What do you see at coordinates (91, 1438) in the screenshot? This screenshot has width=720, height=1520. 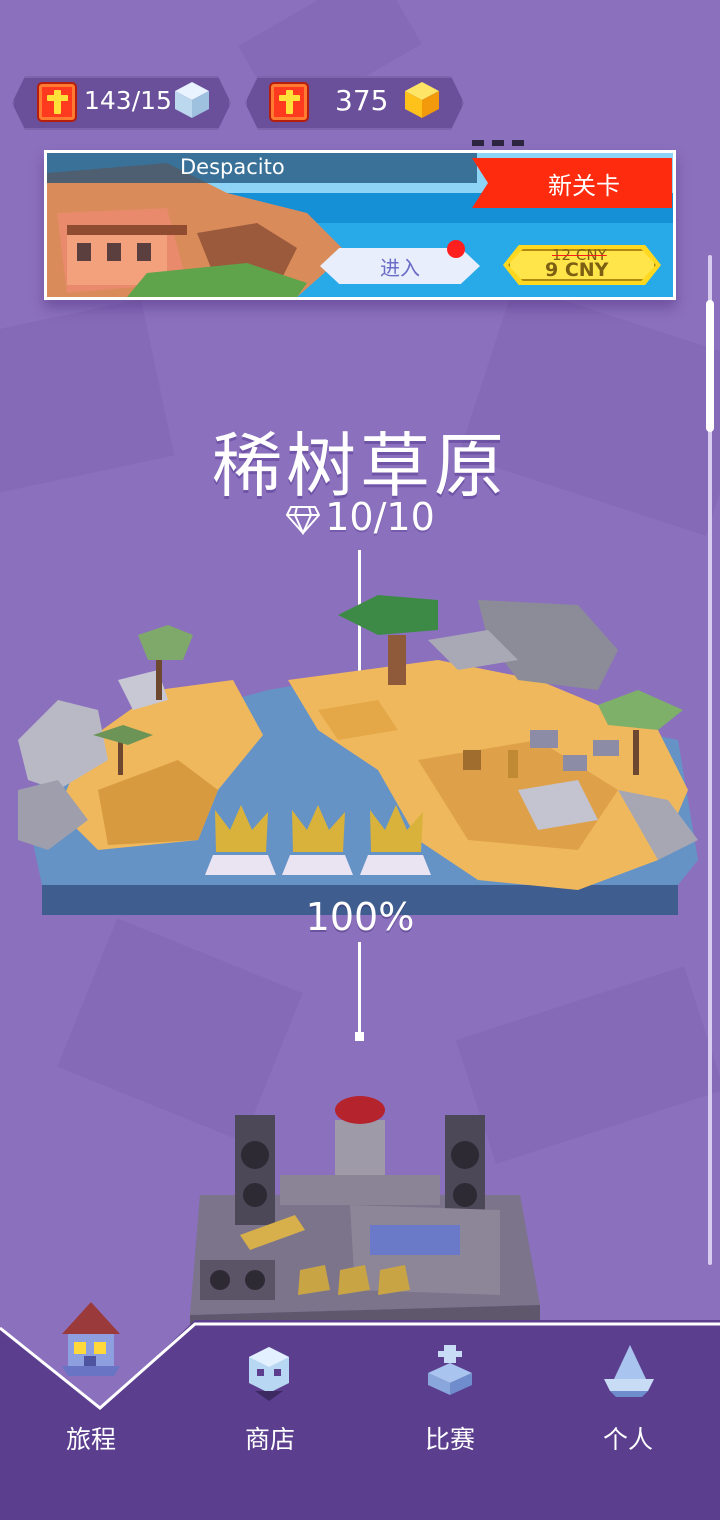 I see `nav-item-journey: 旅程` at bounding box center [91, 1438].